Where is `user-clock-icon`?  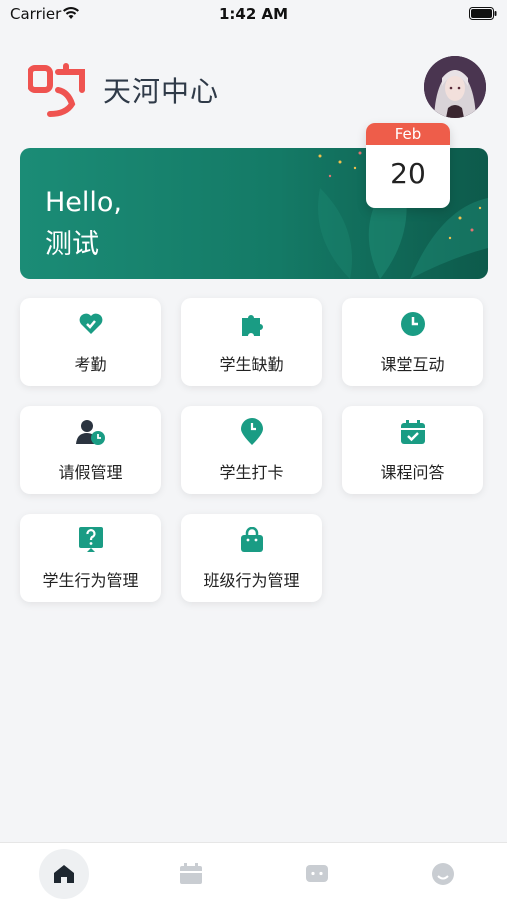
user-clock-icon is located at coordinates (90, 432).